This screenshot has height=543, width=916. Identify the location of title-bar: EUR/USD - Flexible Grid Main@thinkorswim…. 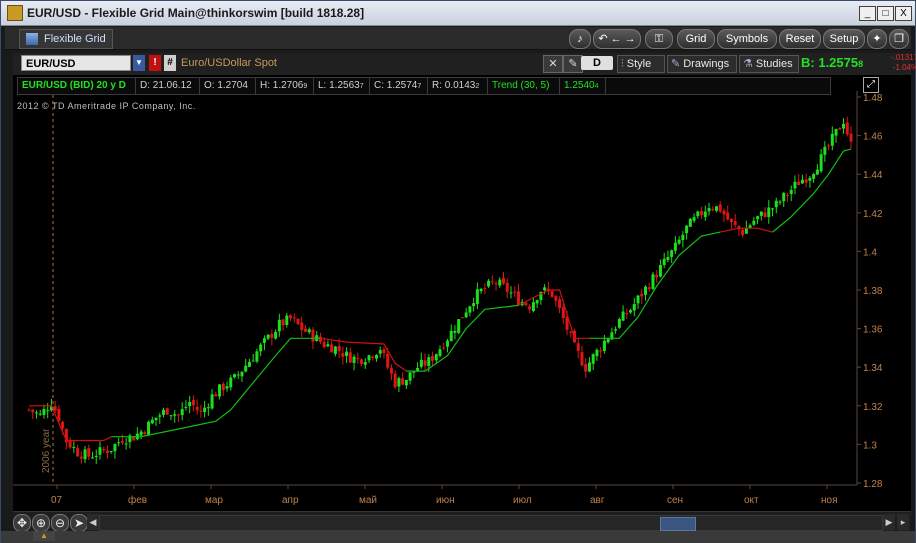
(458, 13).